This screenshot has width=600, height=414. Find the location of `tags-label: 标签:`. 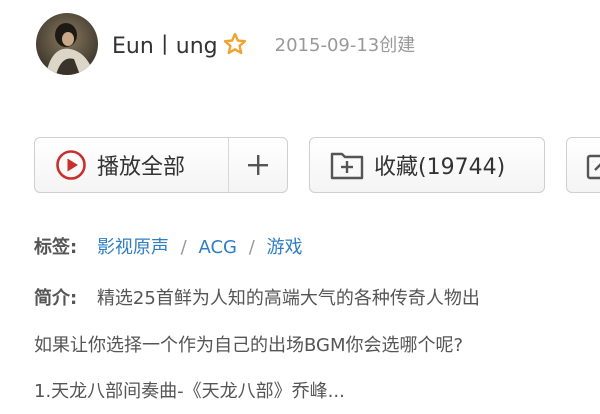

tags-label: 标签: is located at coordinates (56, 247).